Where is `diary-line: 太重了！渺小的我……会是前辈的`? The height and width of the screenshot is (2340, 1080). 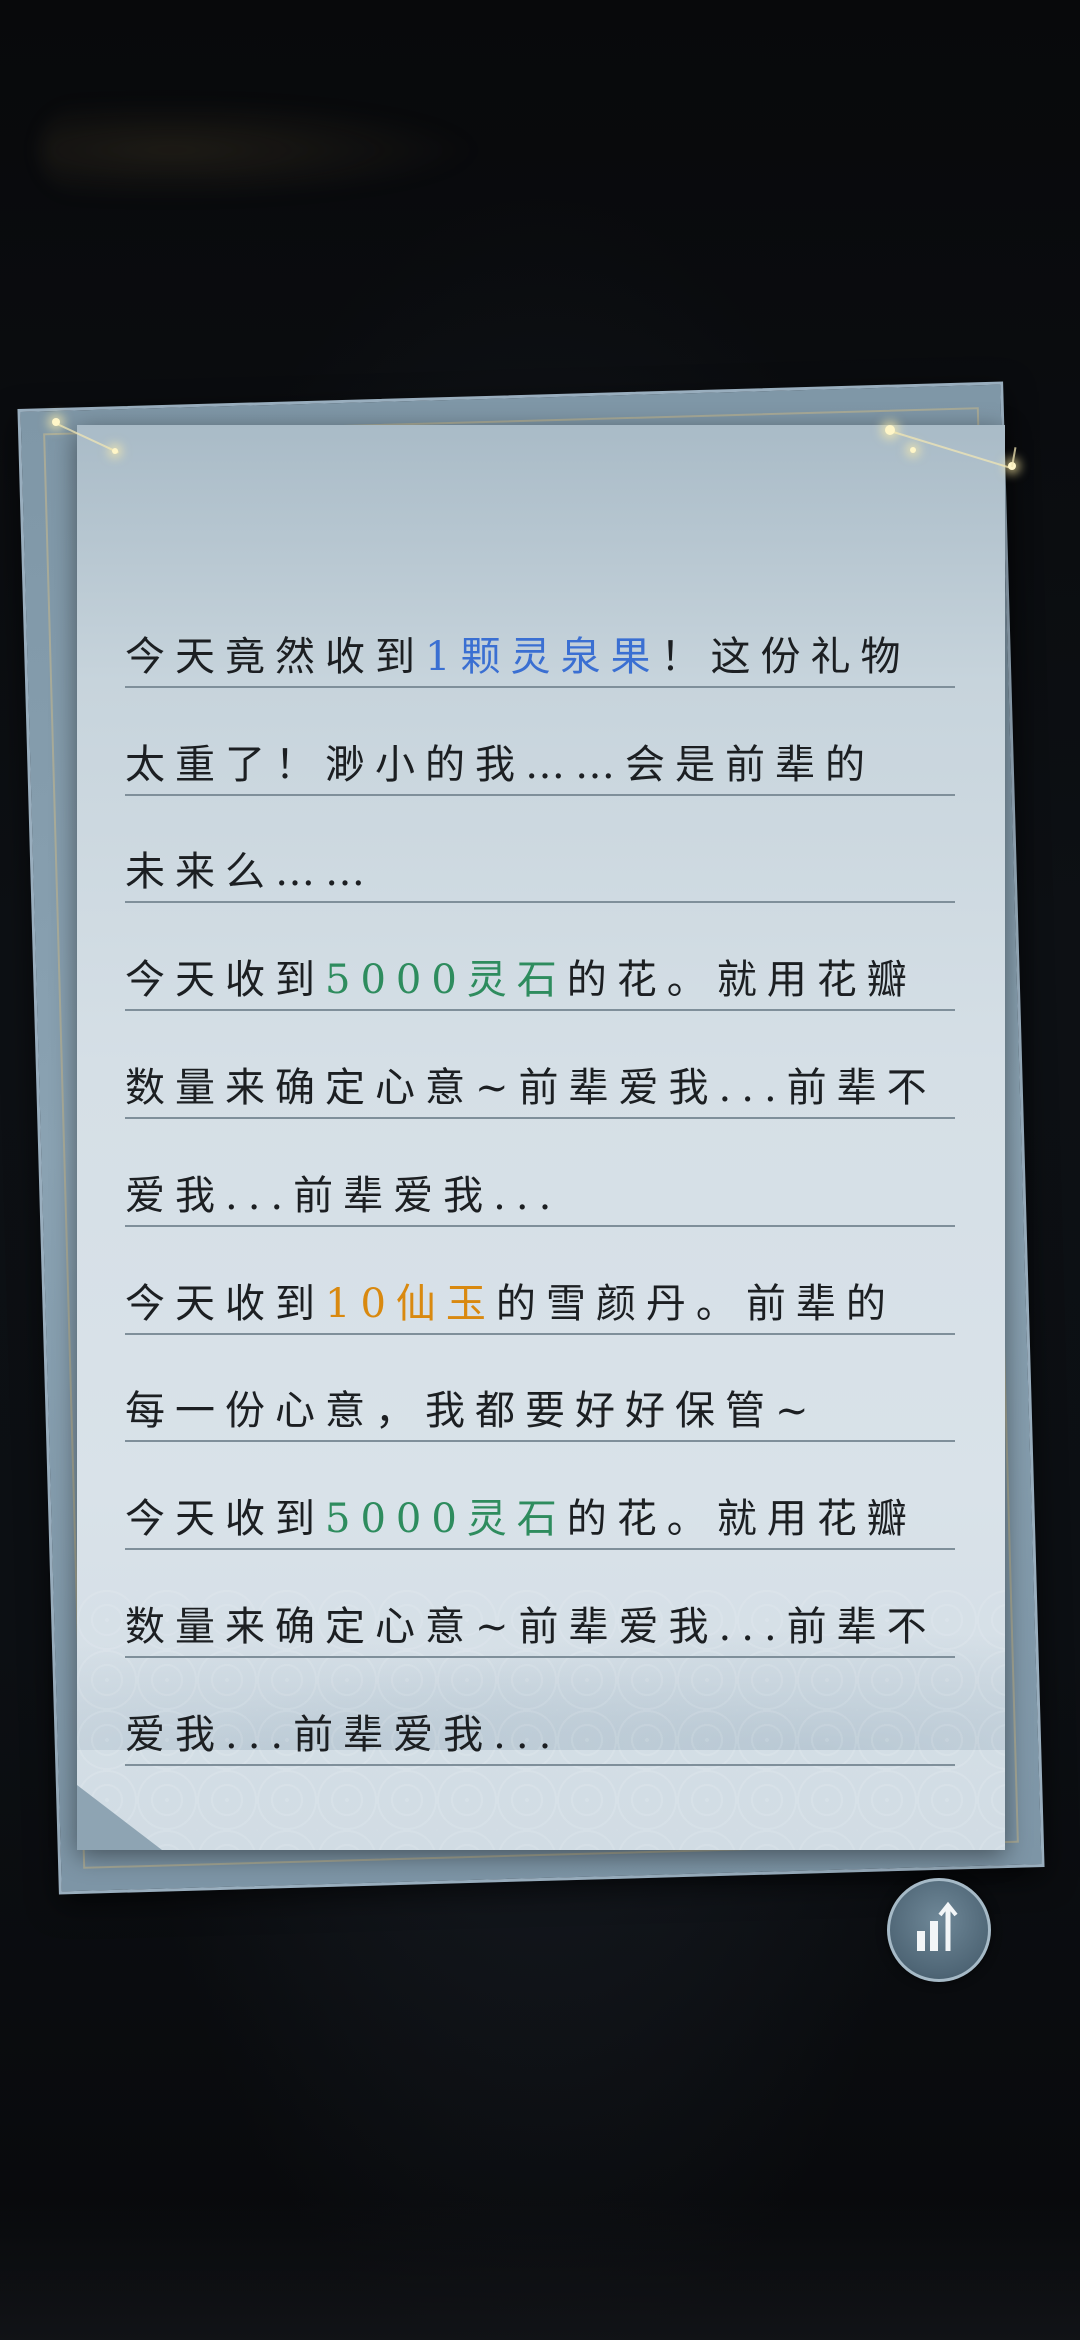 diary-line: 太重了！渺小的我……会是前辈的 is located at coordinates (540, 742).